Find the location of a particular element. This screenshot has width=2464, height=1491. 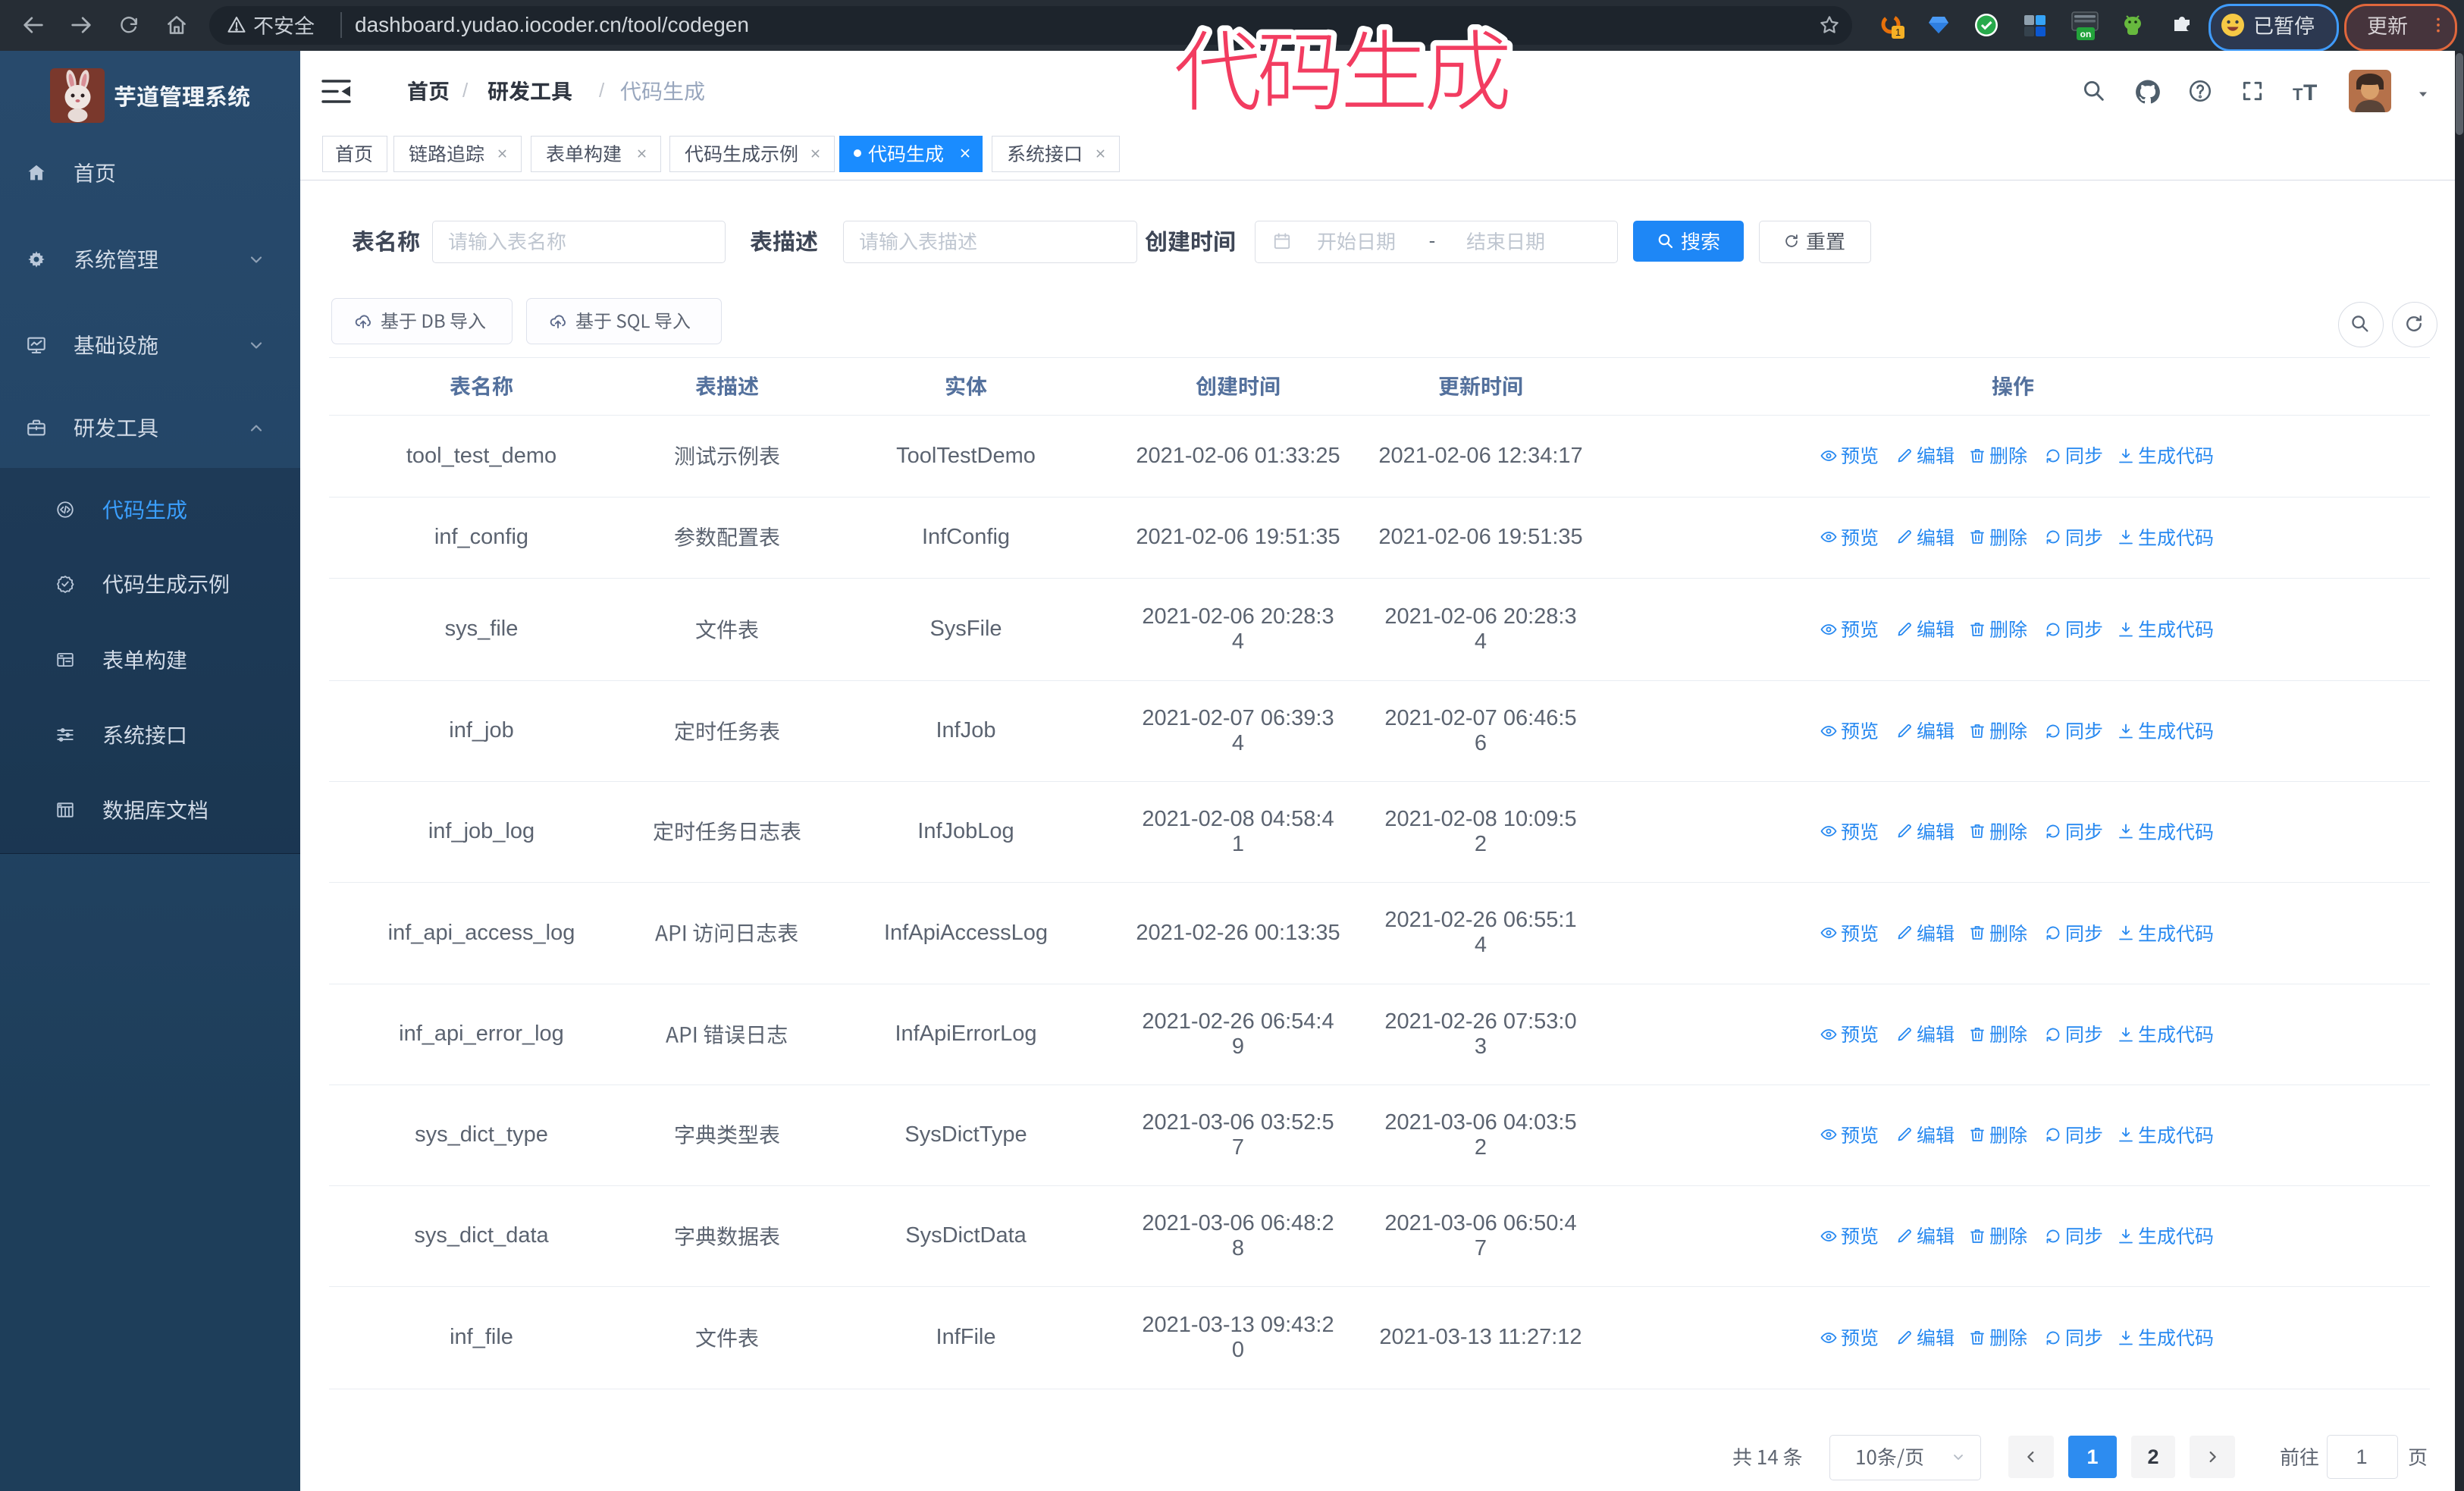

svg-text: 1 is located at coordinates (1898, 32).